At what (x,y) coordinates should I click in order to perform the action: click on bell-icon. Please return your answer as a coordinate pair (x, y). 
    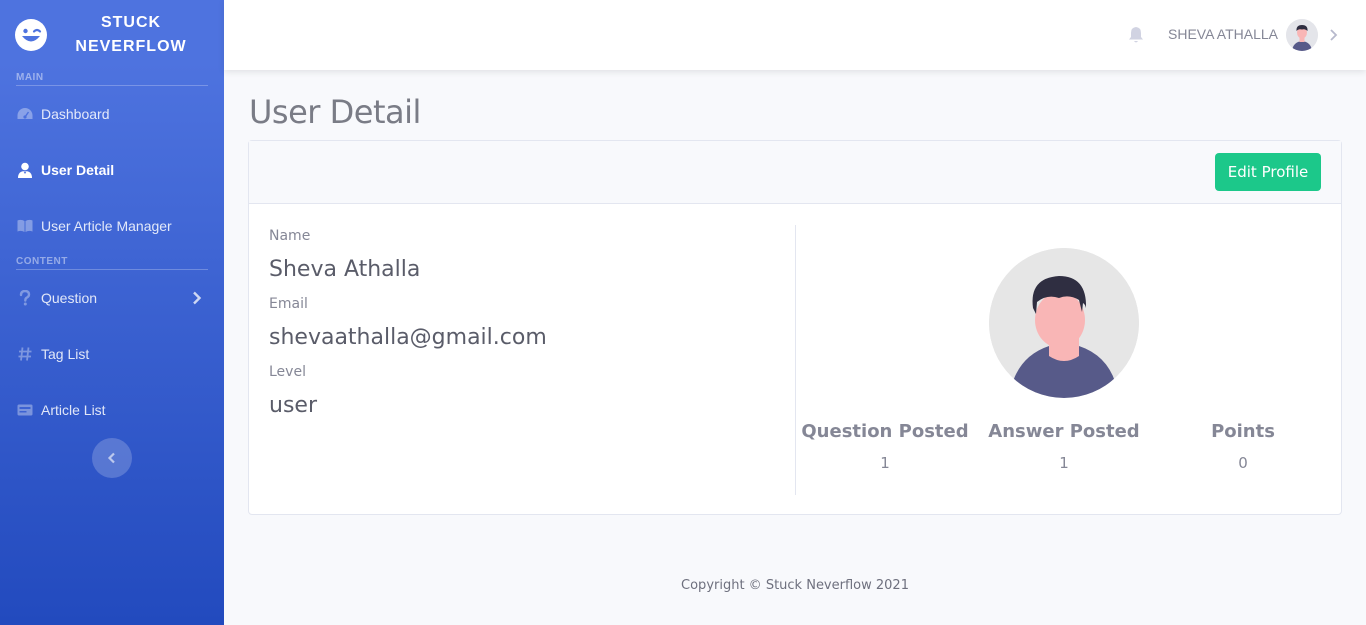
    Looking at the image, I should click on (1136, 35).